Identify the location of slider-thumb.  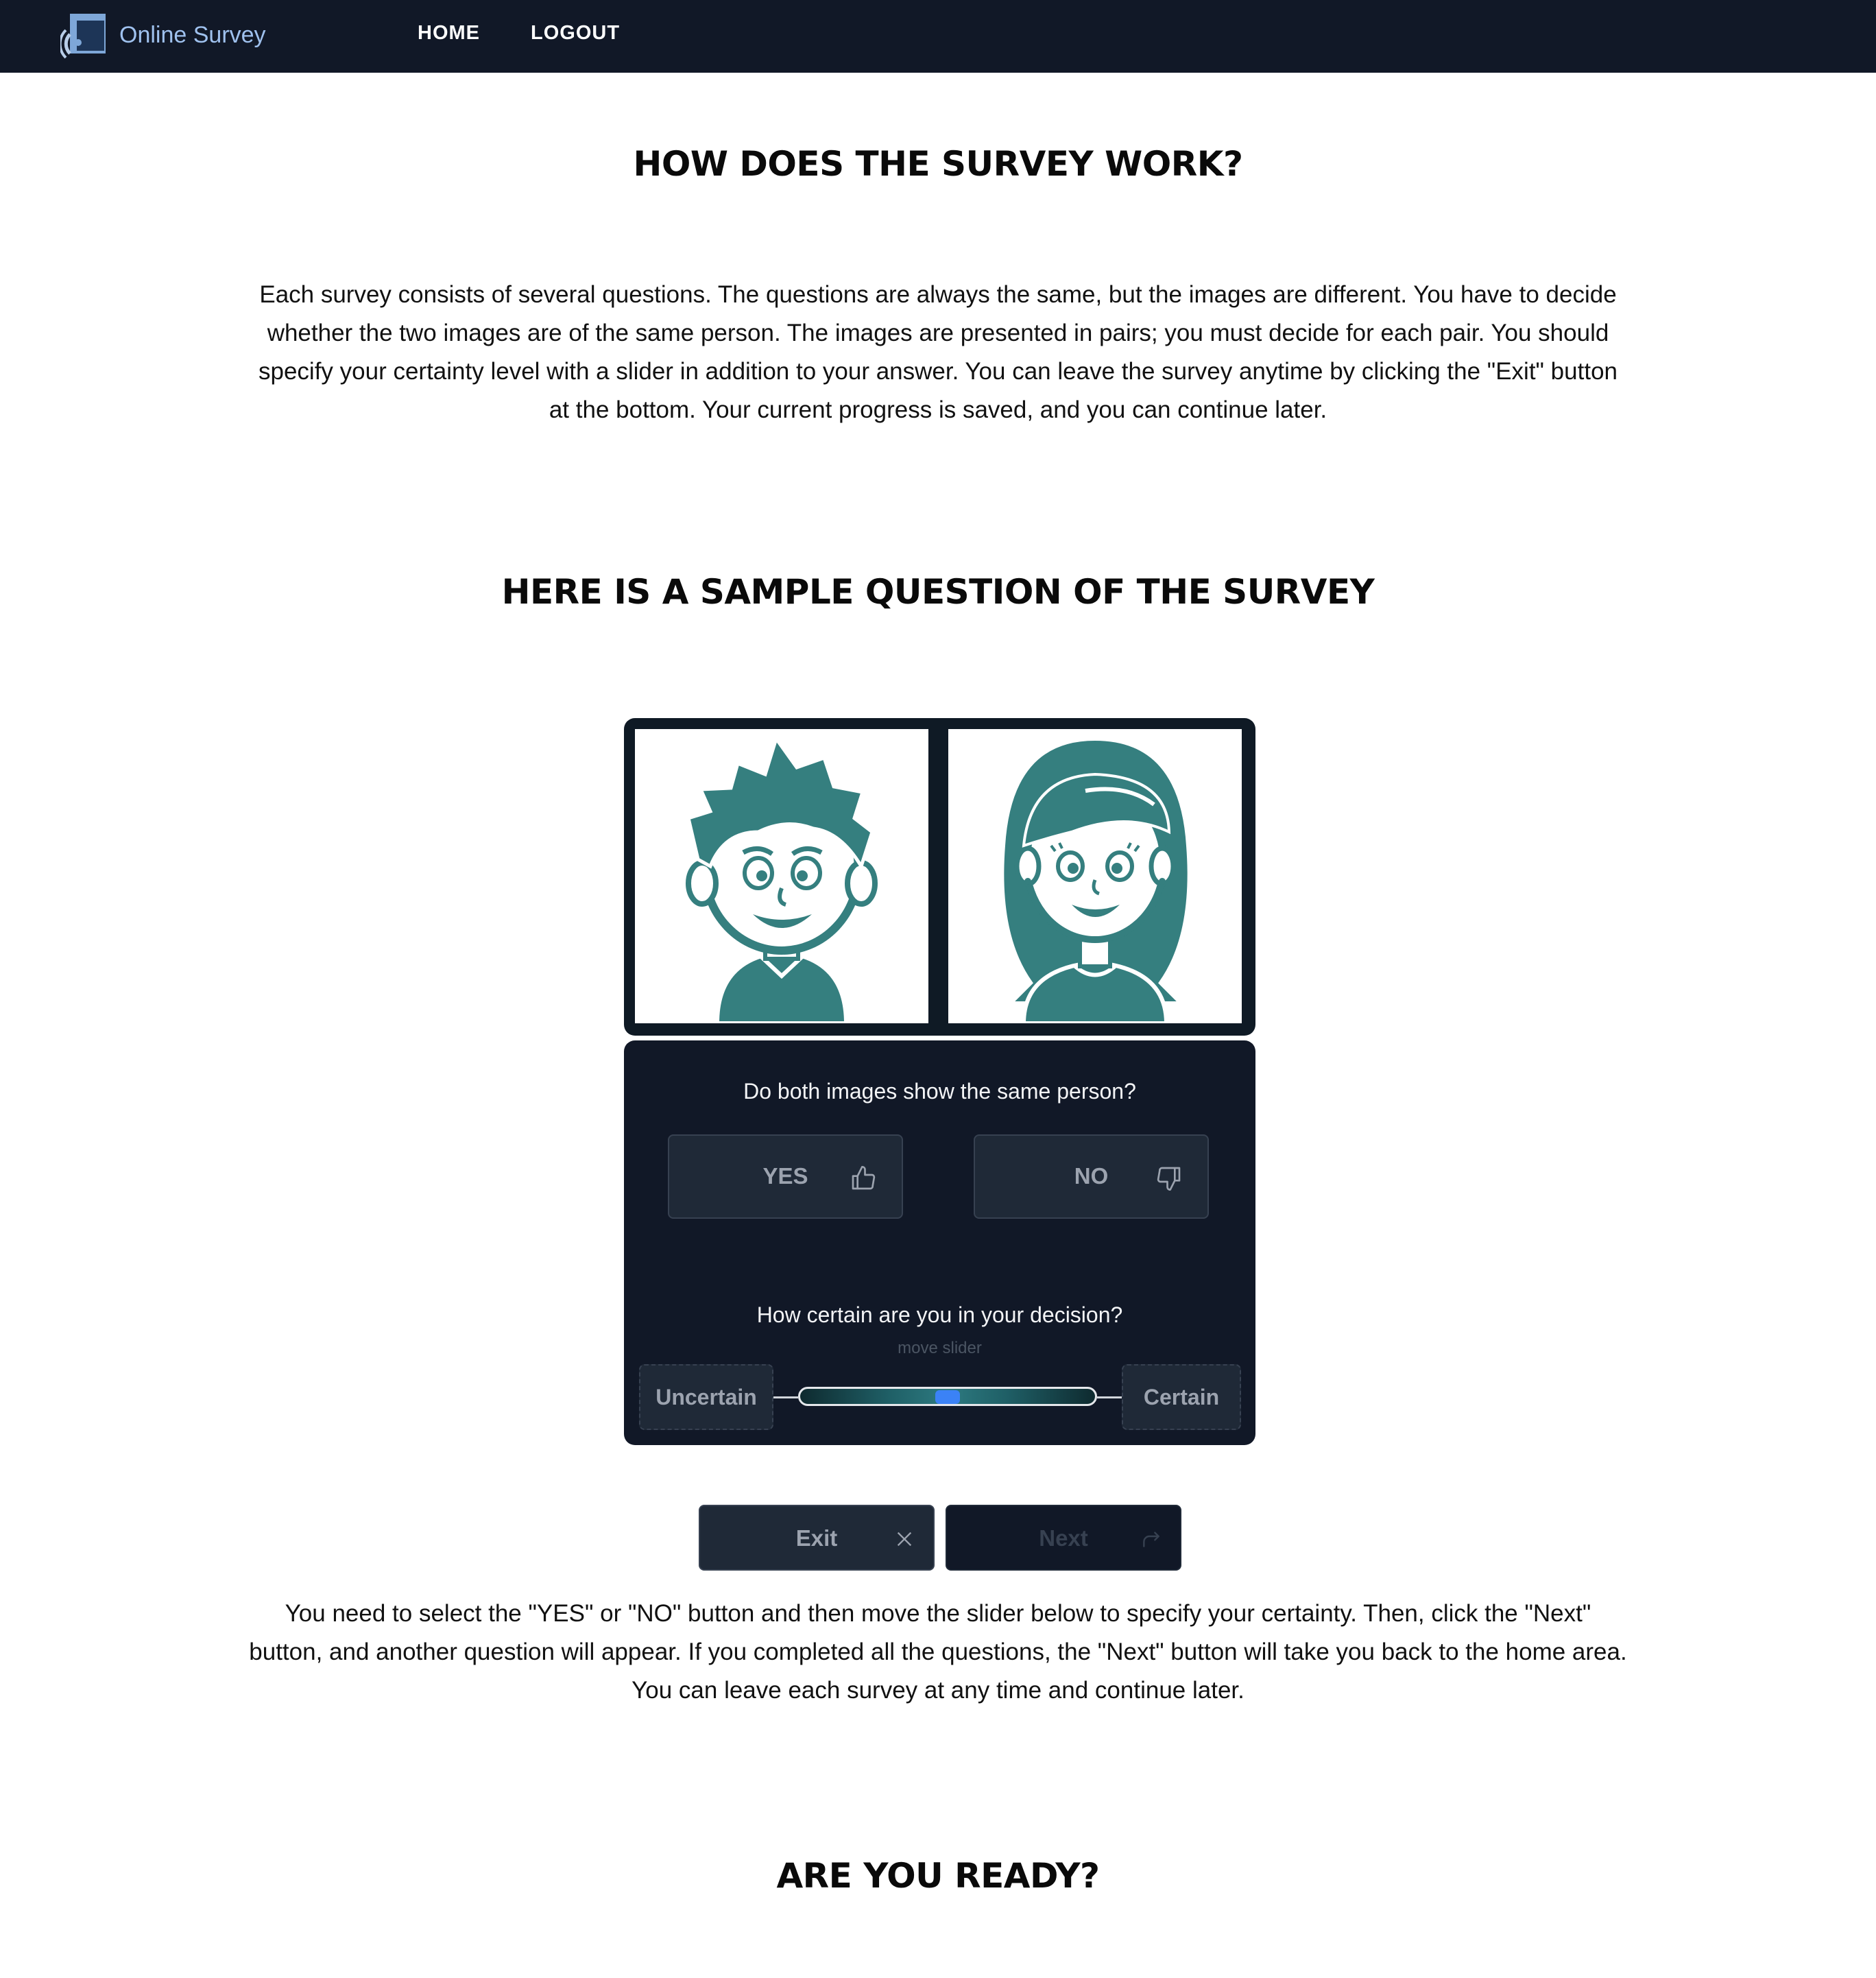
(947, 1397).